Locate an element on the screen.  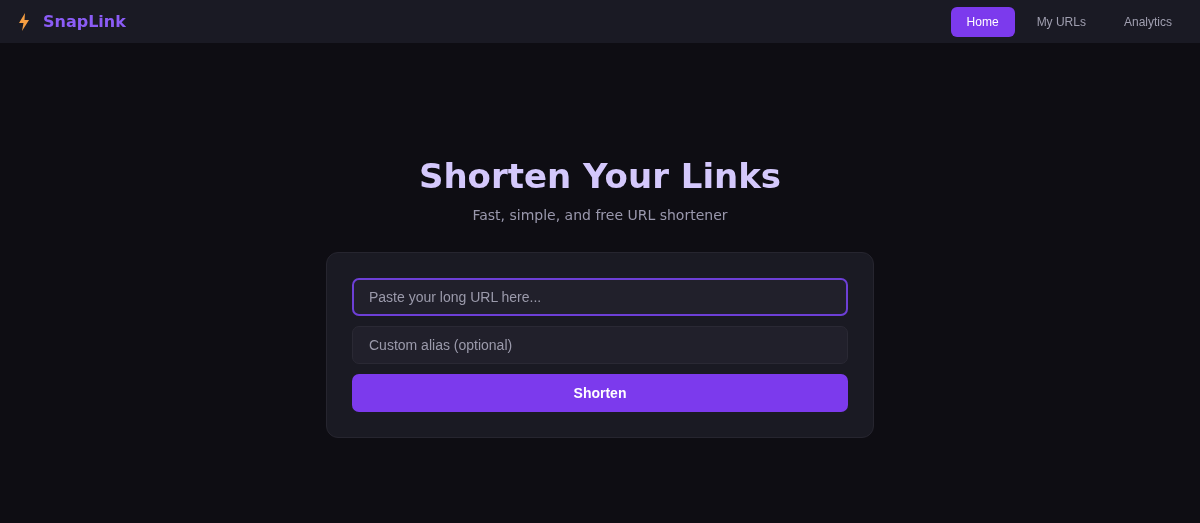
nav-tab: Home is located at coordinates (982, 21).